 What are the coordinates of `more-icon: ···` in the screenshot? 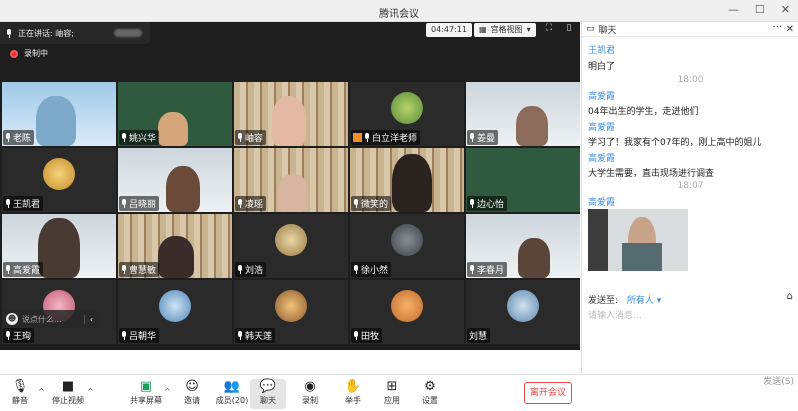 It's located at (777, 27).